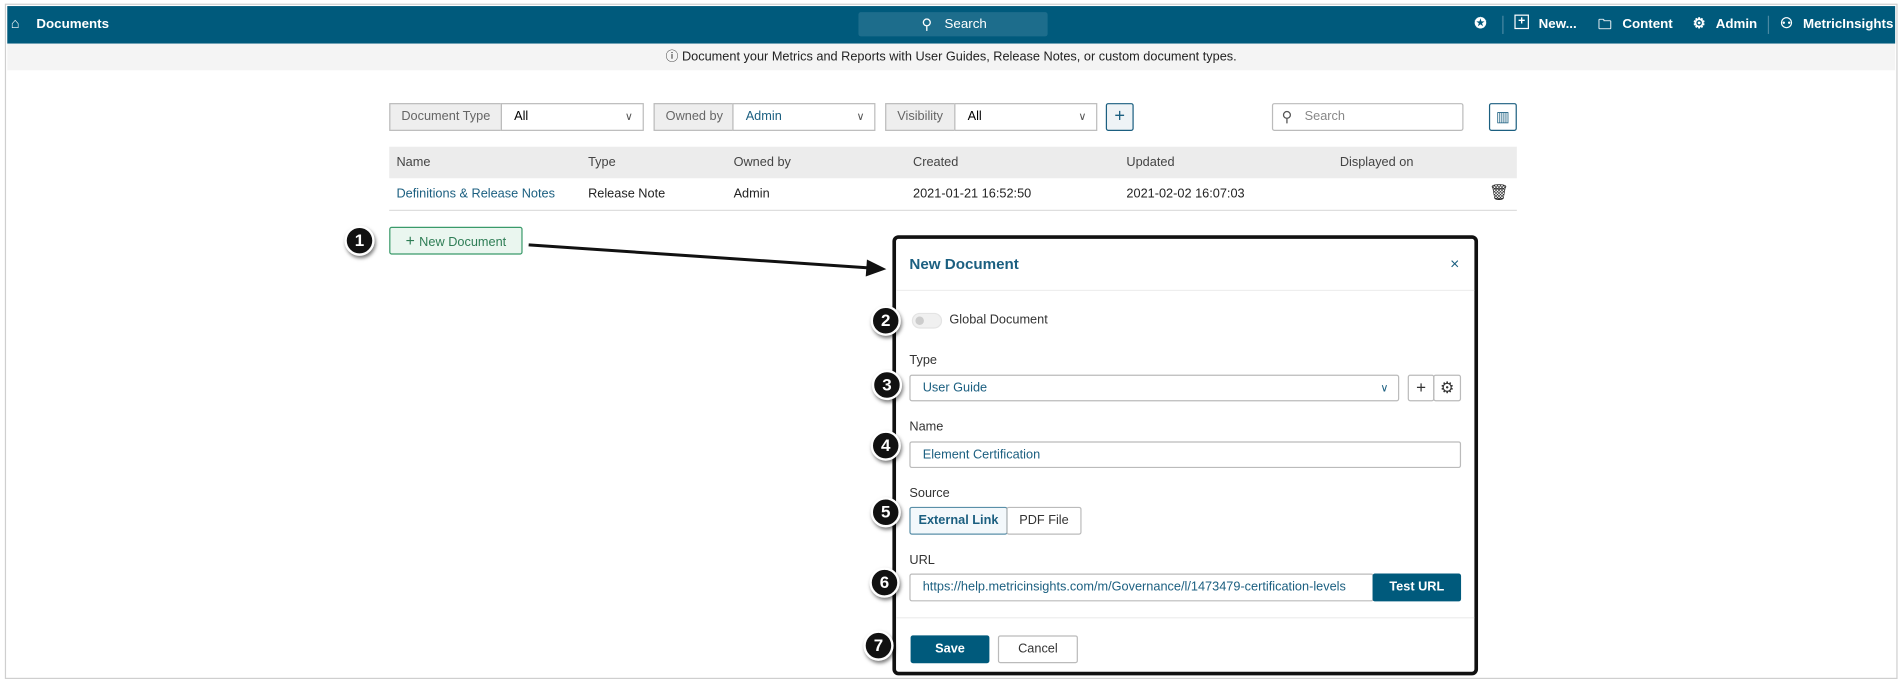 The height and width of the screenshot is (681, 1901). Describe the element at coordinates (955, 388) in the screenshot. I see `type-value: User Guide` at that location.